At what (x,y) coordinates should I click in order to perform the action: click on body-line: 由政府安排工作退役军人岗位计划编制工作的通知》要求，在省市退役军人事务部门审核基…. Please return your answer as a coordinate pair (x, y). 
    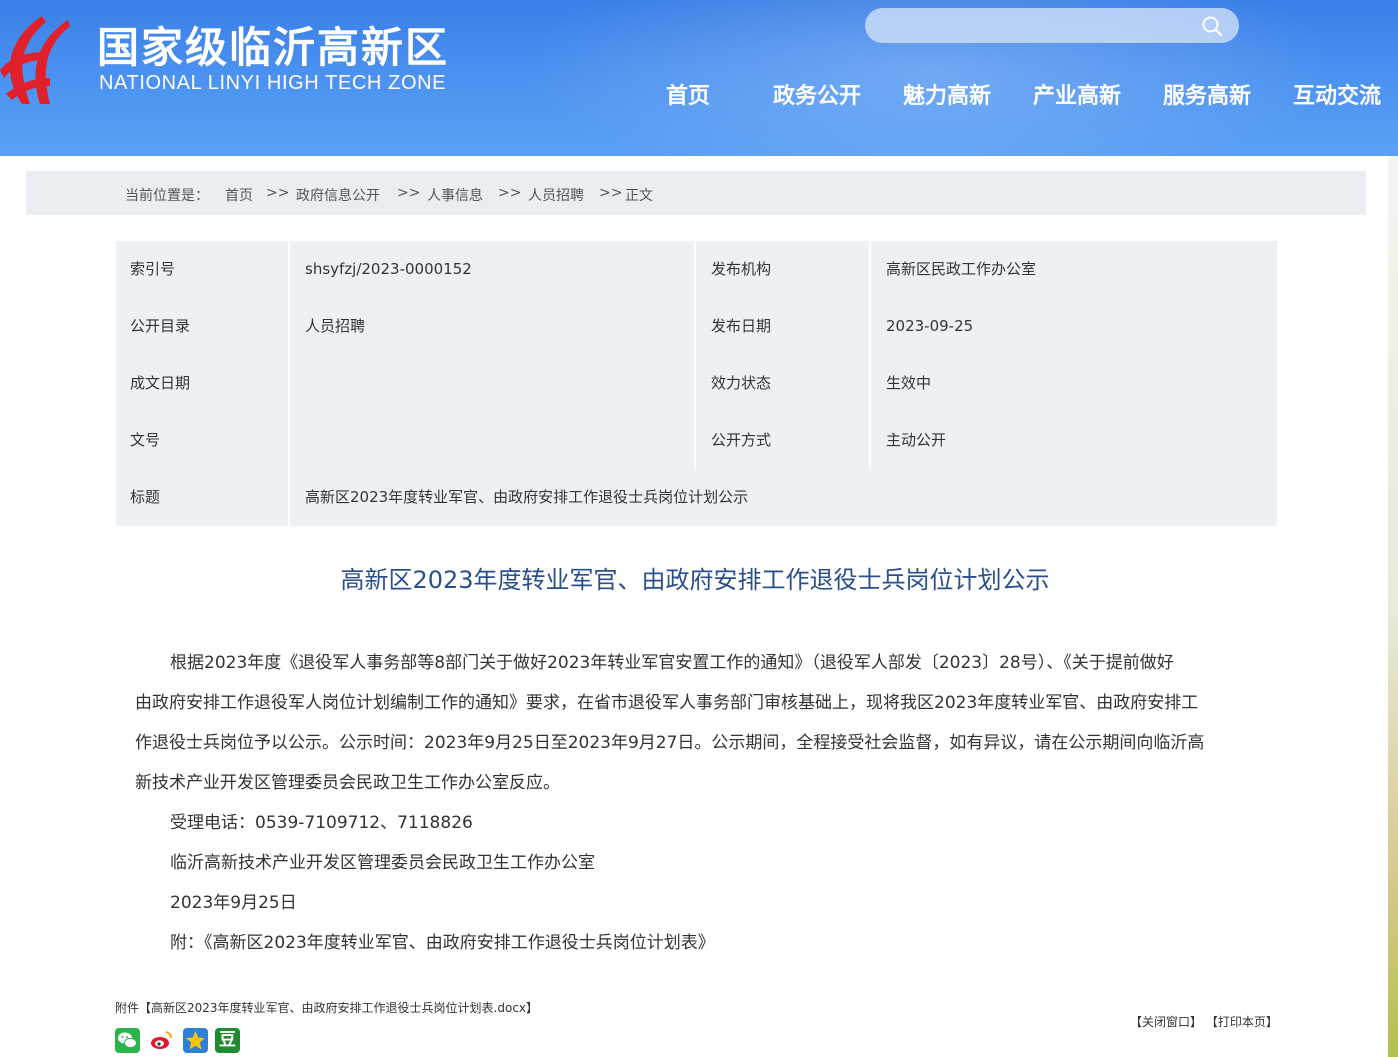
    Looking at the image, I should click on (667, 703).